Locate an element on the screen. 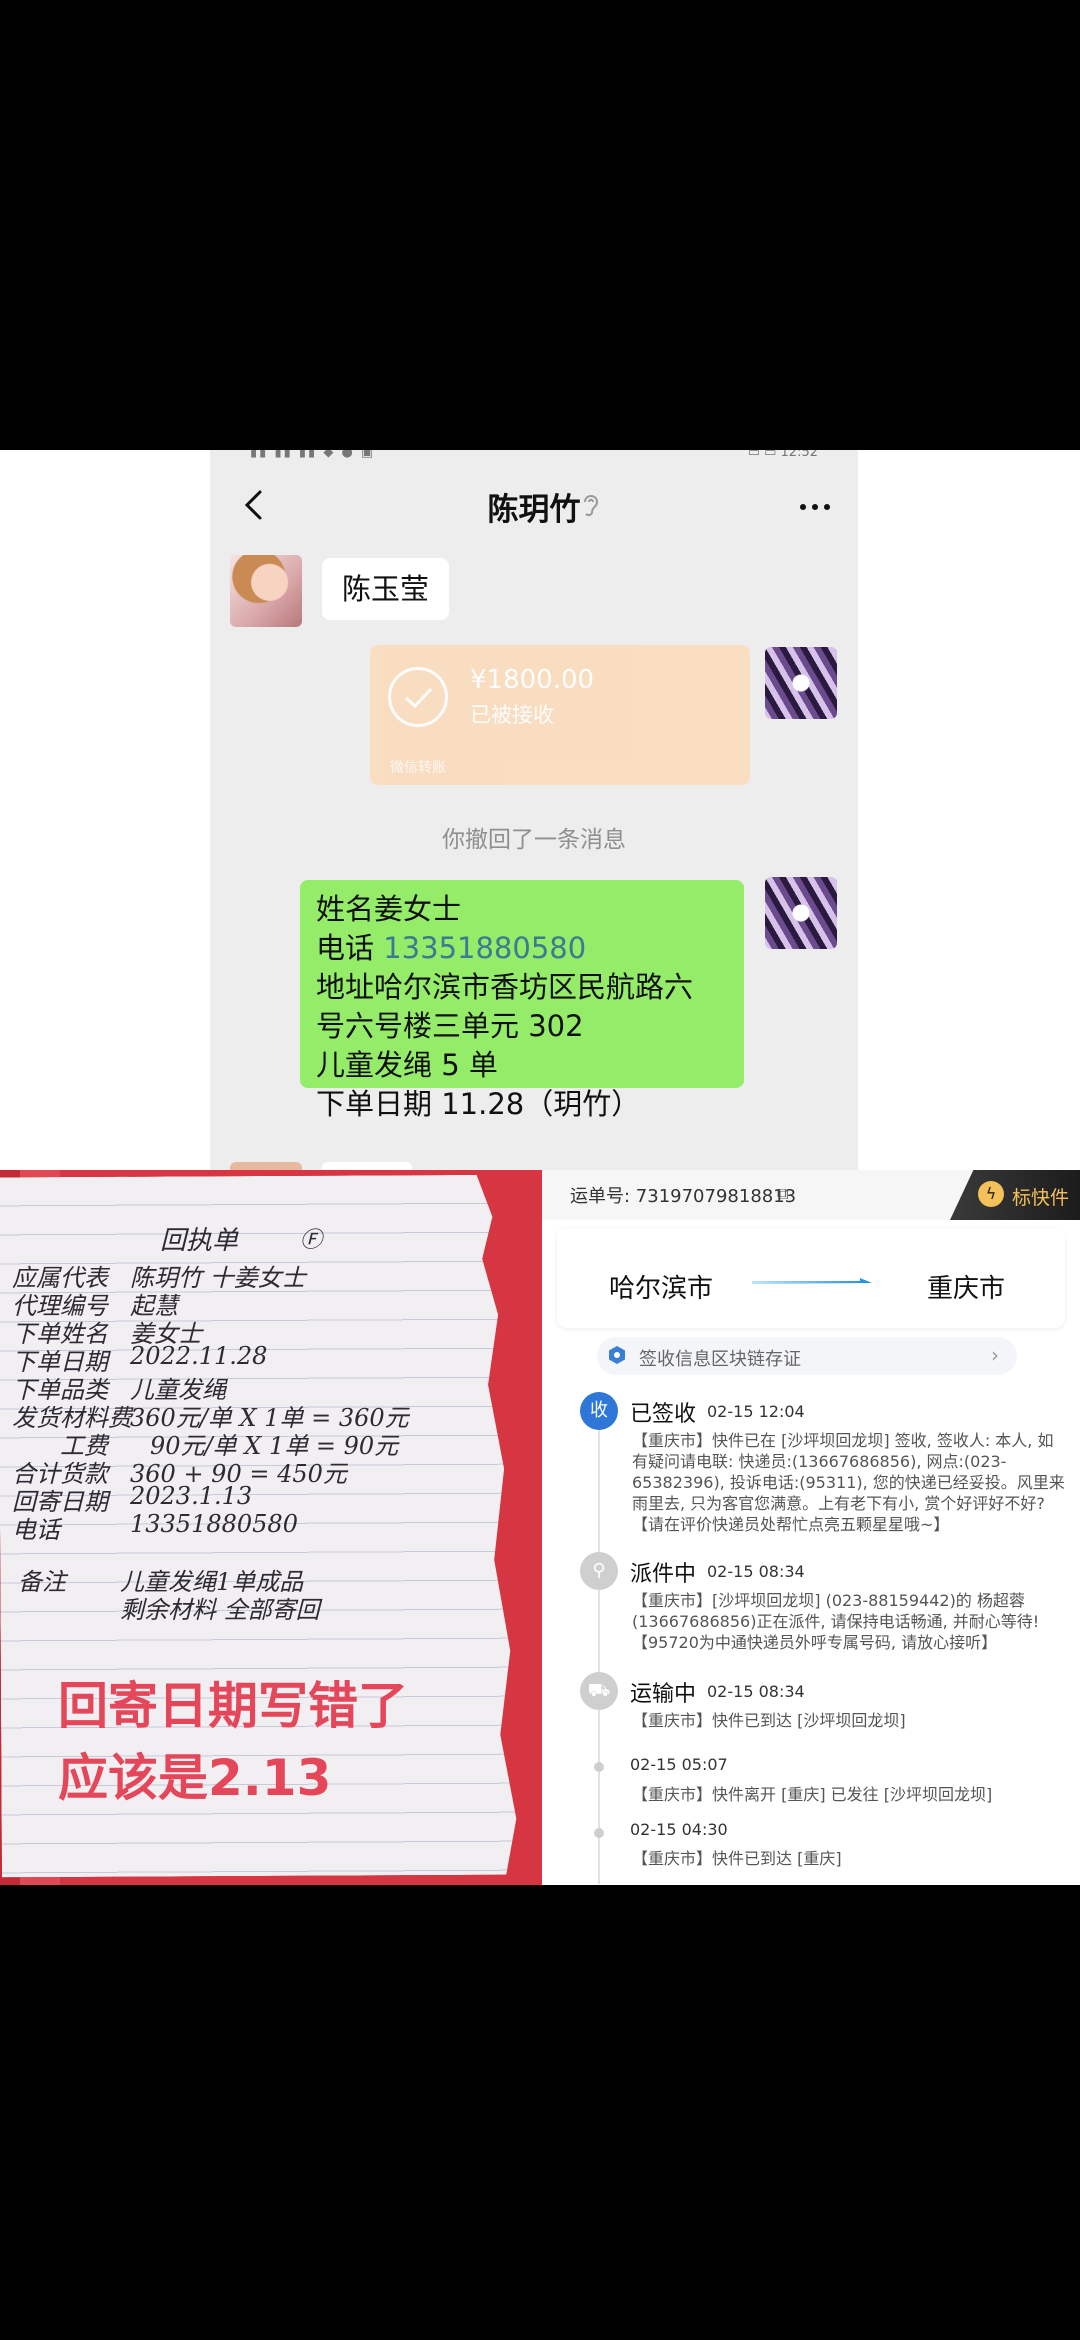 This screenshot has height=2340, width=1080. message-bubble-contact: 陈玉莹 is located at coordinates (386, 589).